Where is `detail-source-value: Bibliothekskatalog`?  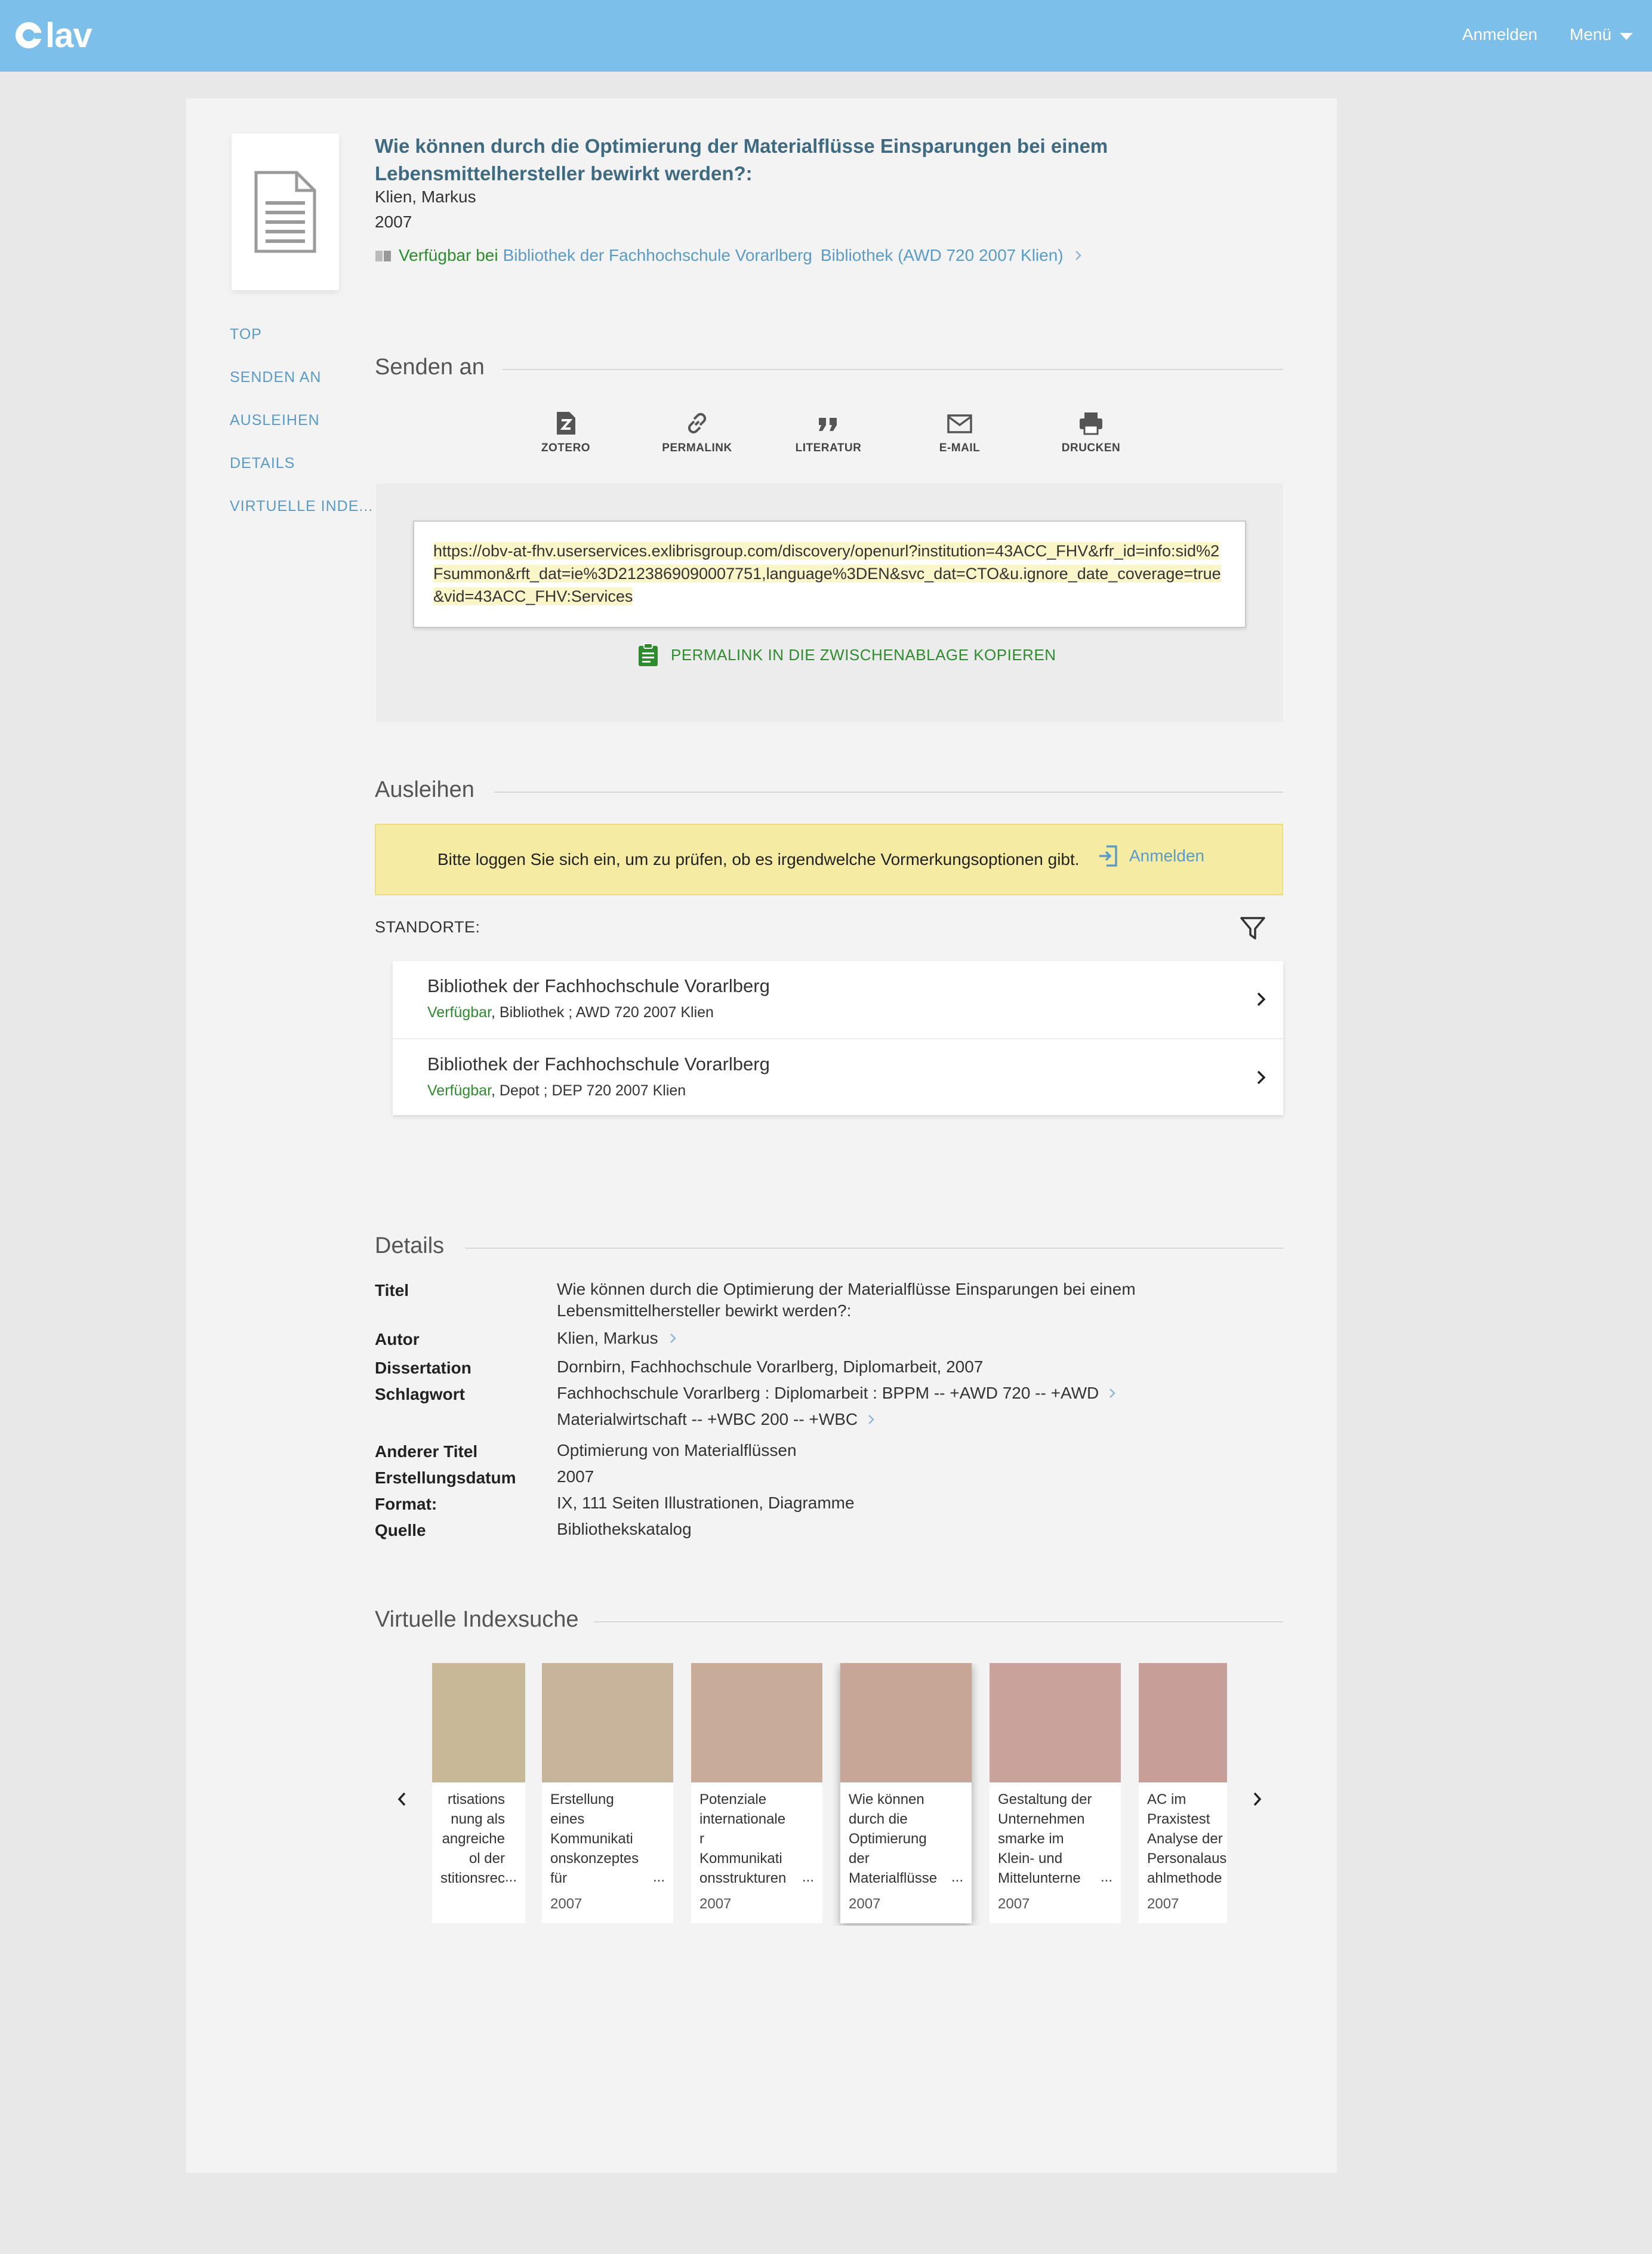 detail-source-value: Bibliothekskatalog is located at coordinates (624, 1529).